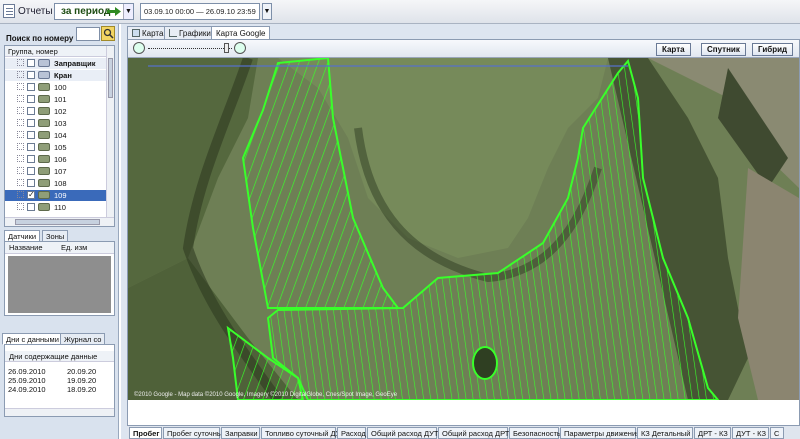  What do you see at coordinates (59, 412) in the screenshot?
I see `days-horizontal-scrollbar` at bounding box center [59, 412].